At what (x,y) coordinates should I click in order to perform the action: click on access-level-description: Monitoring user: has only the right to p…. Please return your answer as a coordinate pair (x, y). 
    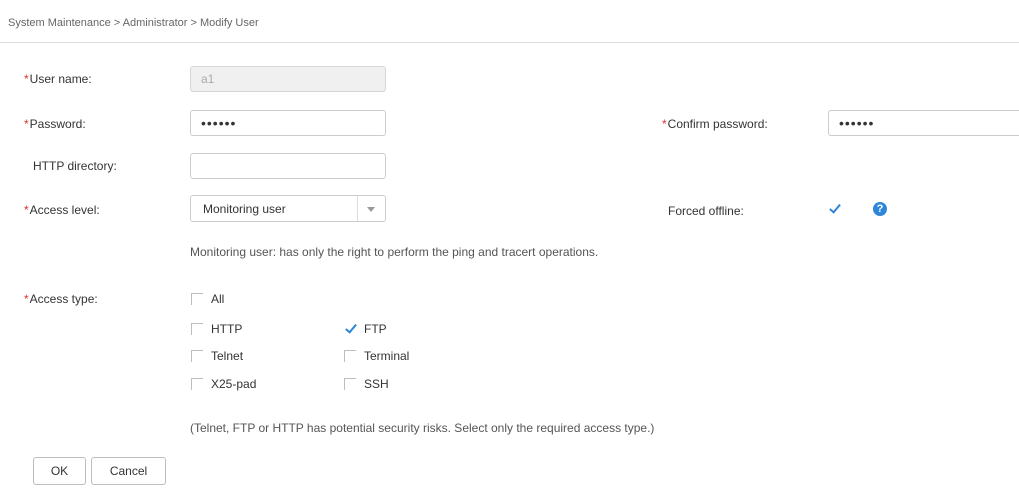
    Looking at the image, I should click on (394, 252).